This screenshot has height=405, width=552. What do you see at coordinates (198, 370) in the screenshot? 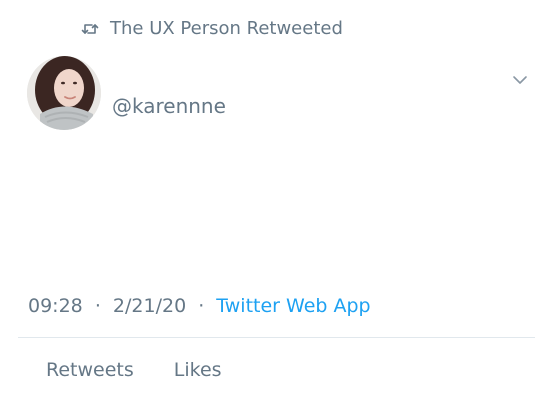
I see `likes-link: Likes` at bounding box center [198, 370].